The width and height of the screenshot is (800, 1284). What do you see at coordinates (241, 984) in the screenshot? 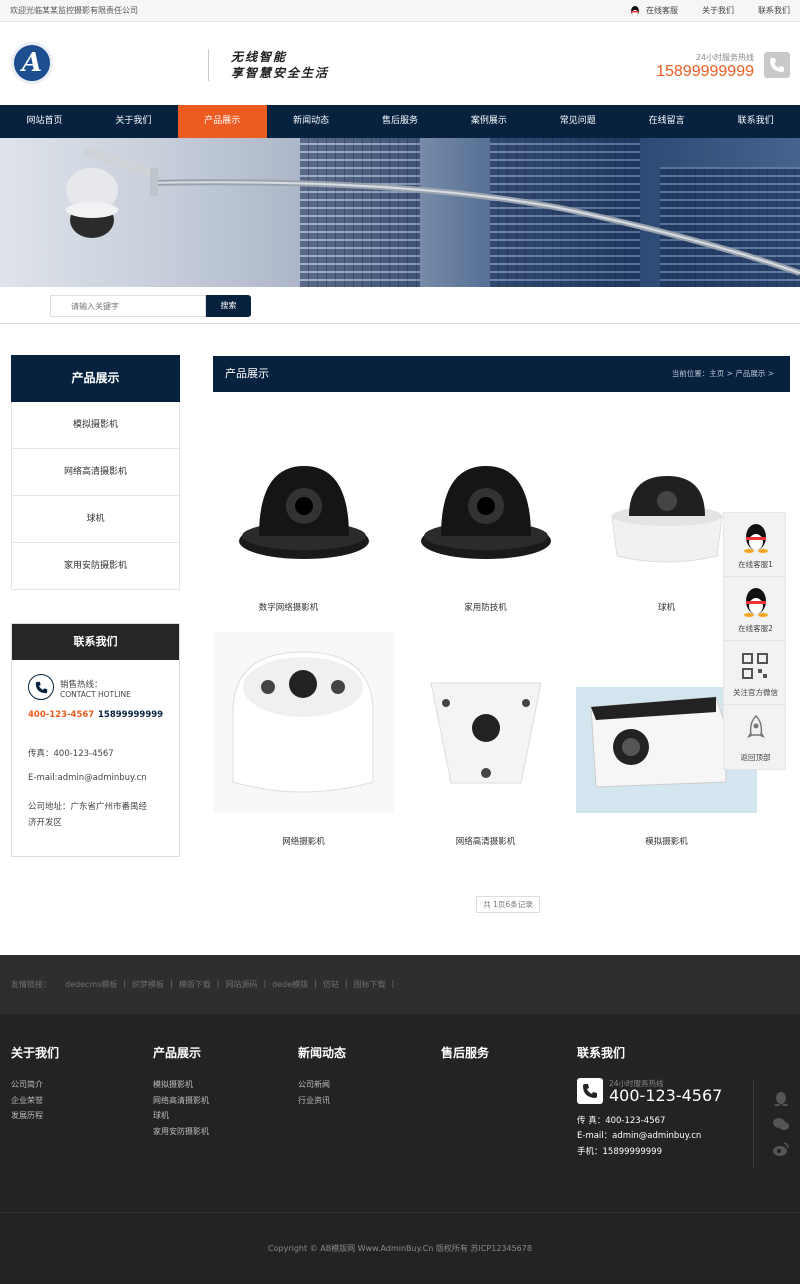
I see `friend-link: 网站源码` at bounding box center [241, 984].